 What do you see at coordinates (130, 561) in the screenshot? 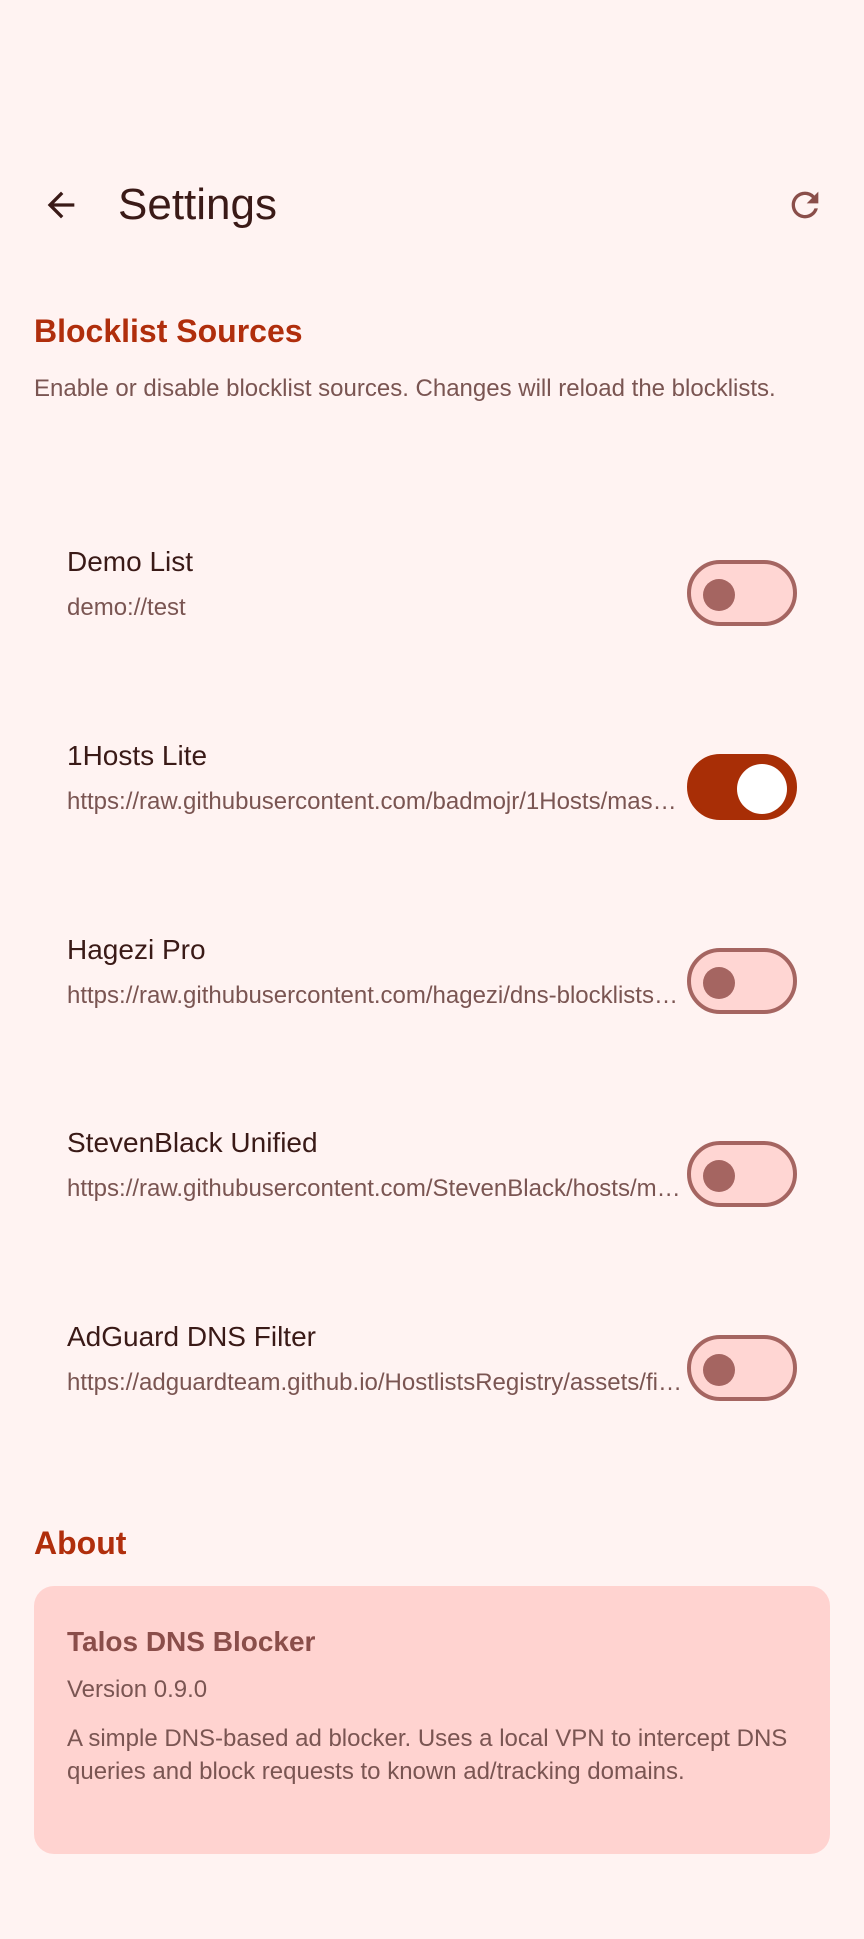
I see `blocklist-item-title: Demo List` at bounding box center [130, 561].